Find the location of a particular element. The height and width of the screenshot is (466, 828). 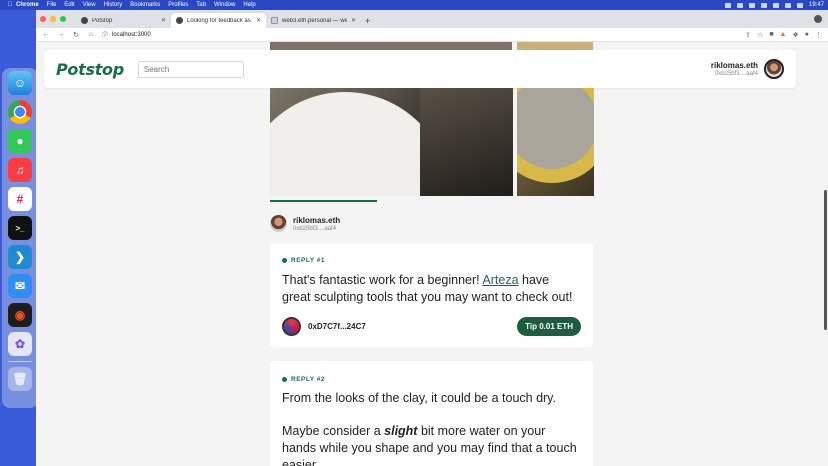

menu-help: Help is located at coordinates (249, 5).